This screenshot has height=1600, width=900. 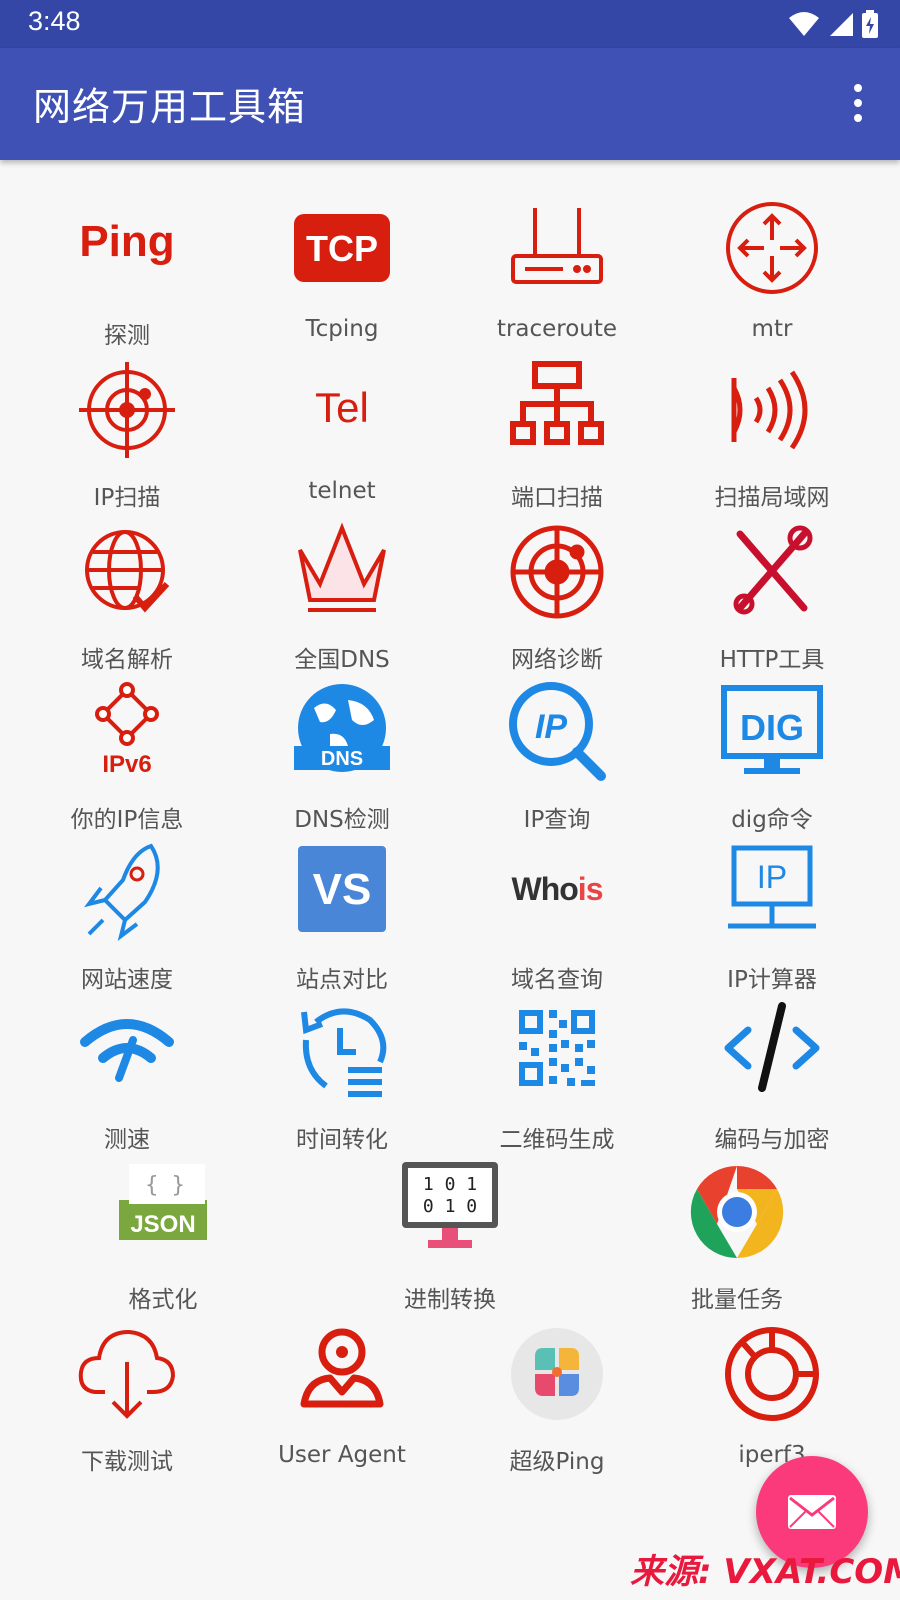 I want to click on telnet-icon: Tel, so click(x=342, y=407).